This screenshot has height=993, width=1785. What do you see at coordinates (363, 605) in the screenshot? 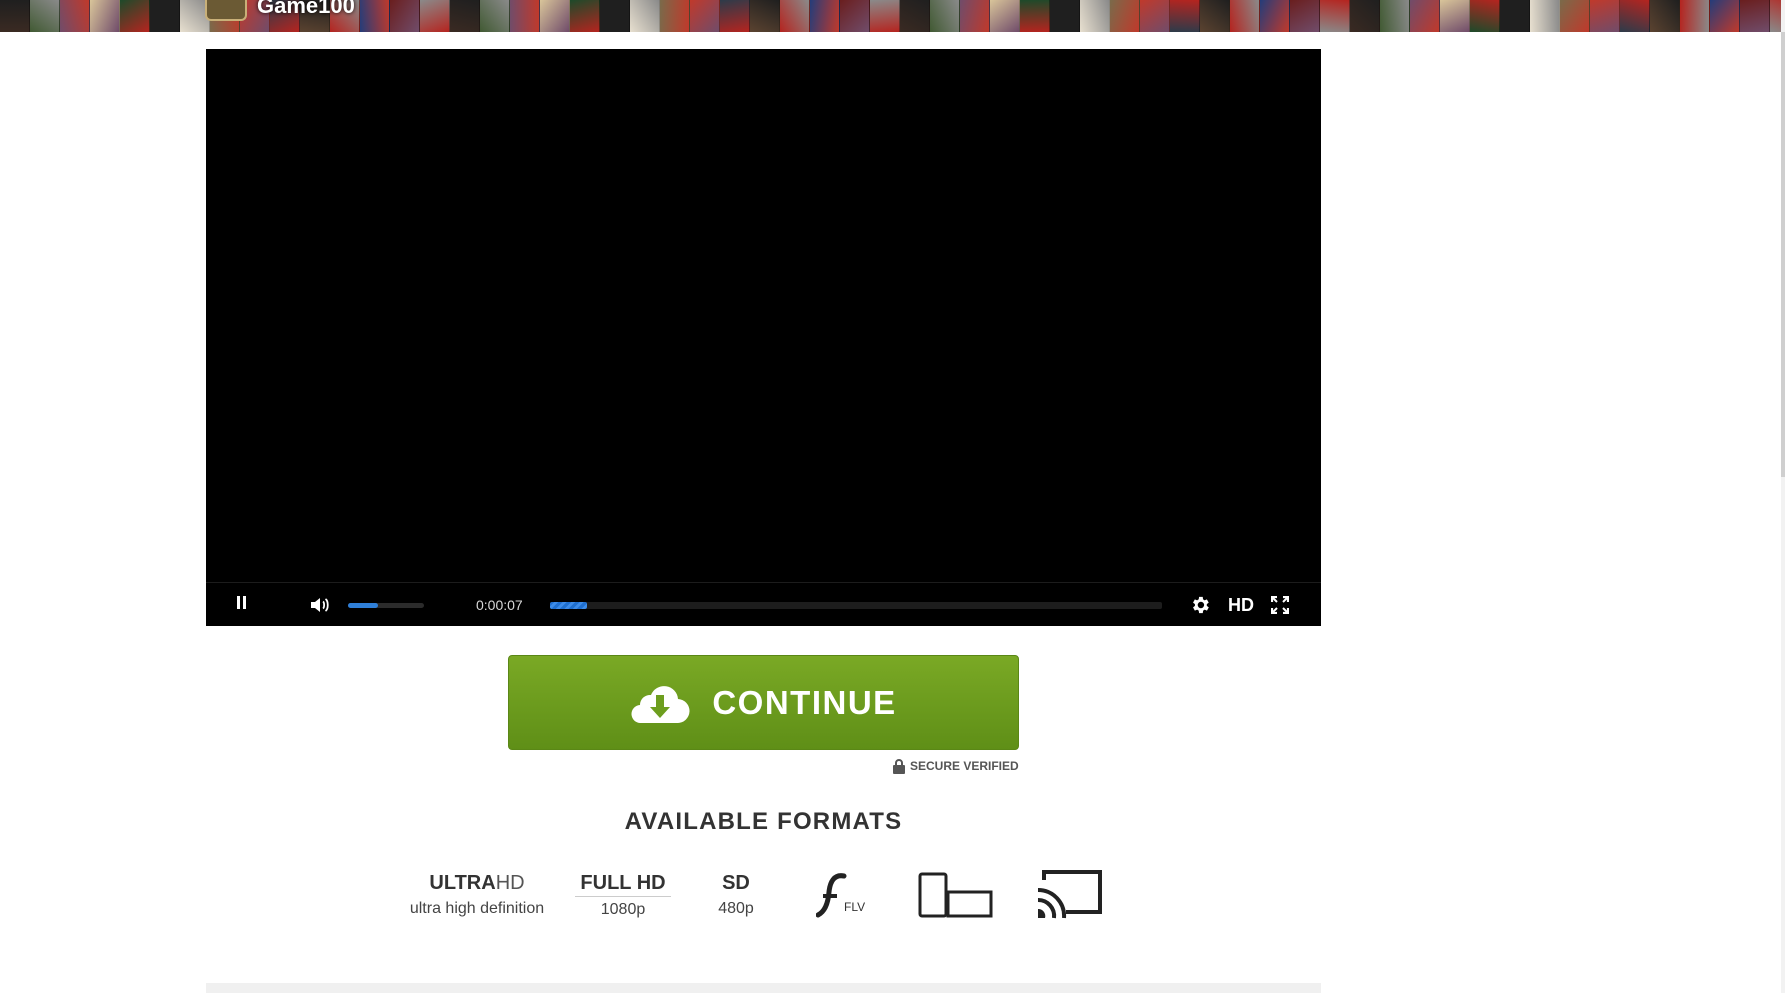
I see `volume-level` at bounding box center [363, 605].